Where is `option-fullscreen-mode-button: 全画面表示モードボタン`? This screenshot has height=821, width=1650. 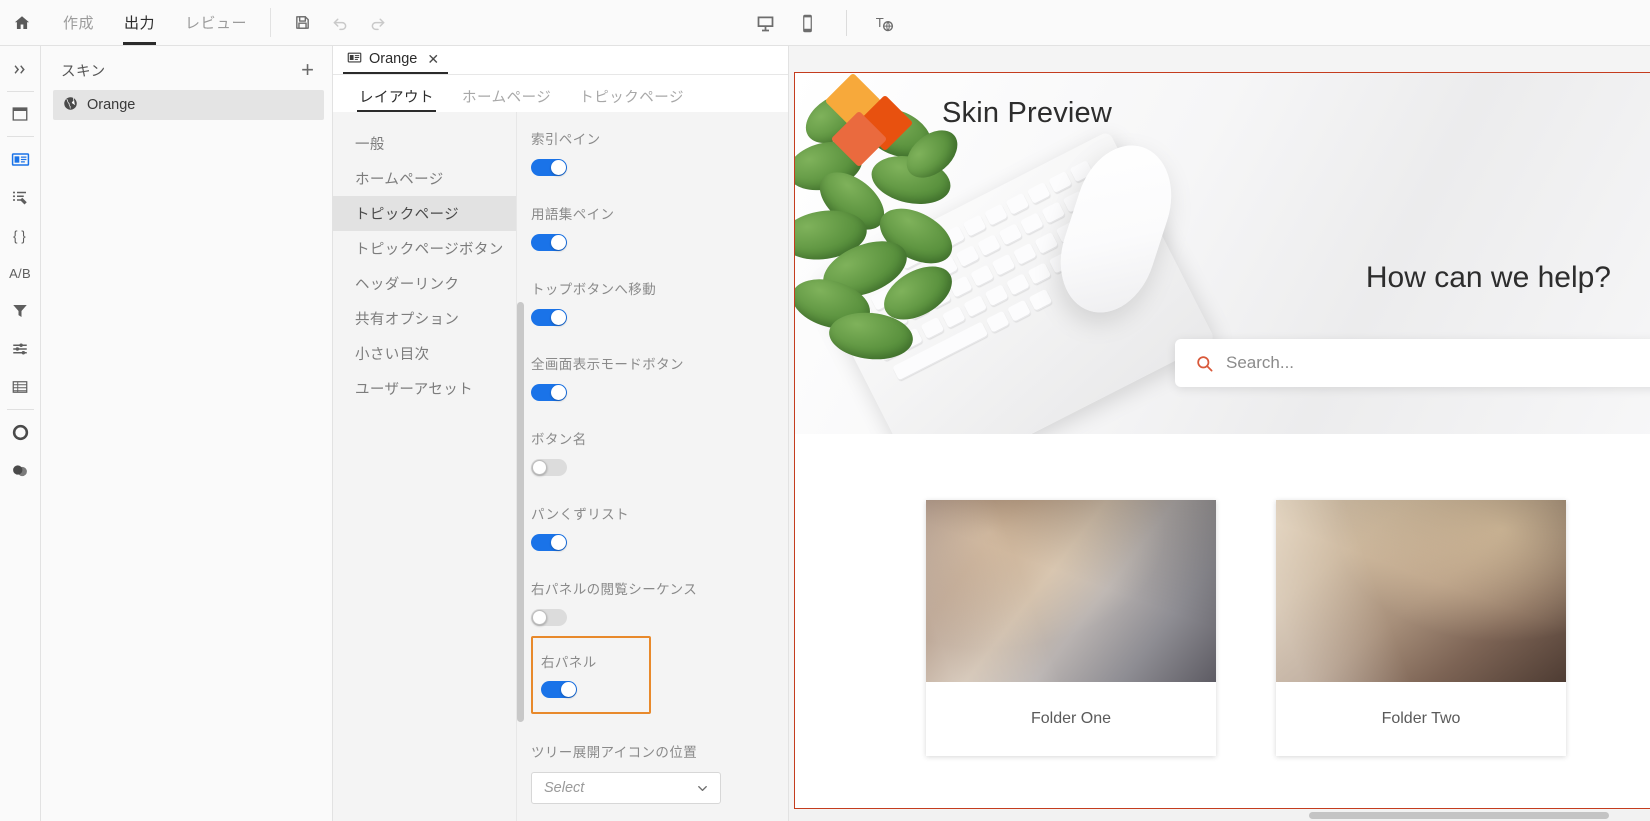 option-fullscreen-mode-button: 全画面表示モードボタン is located at coordinates (656, 363).